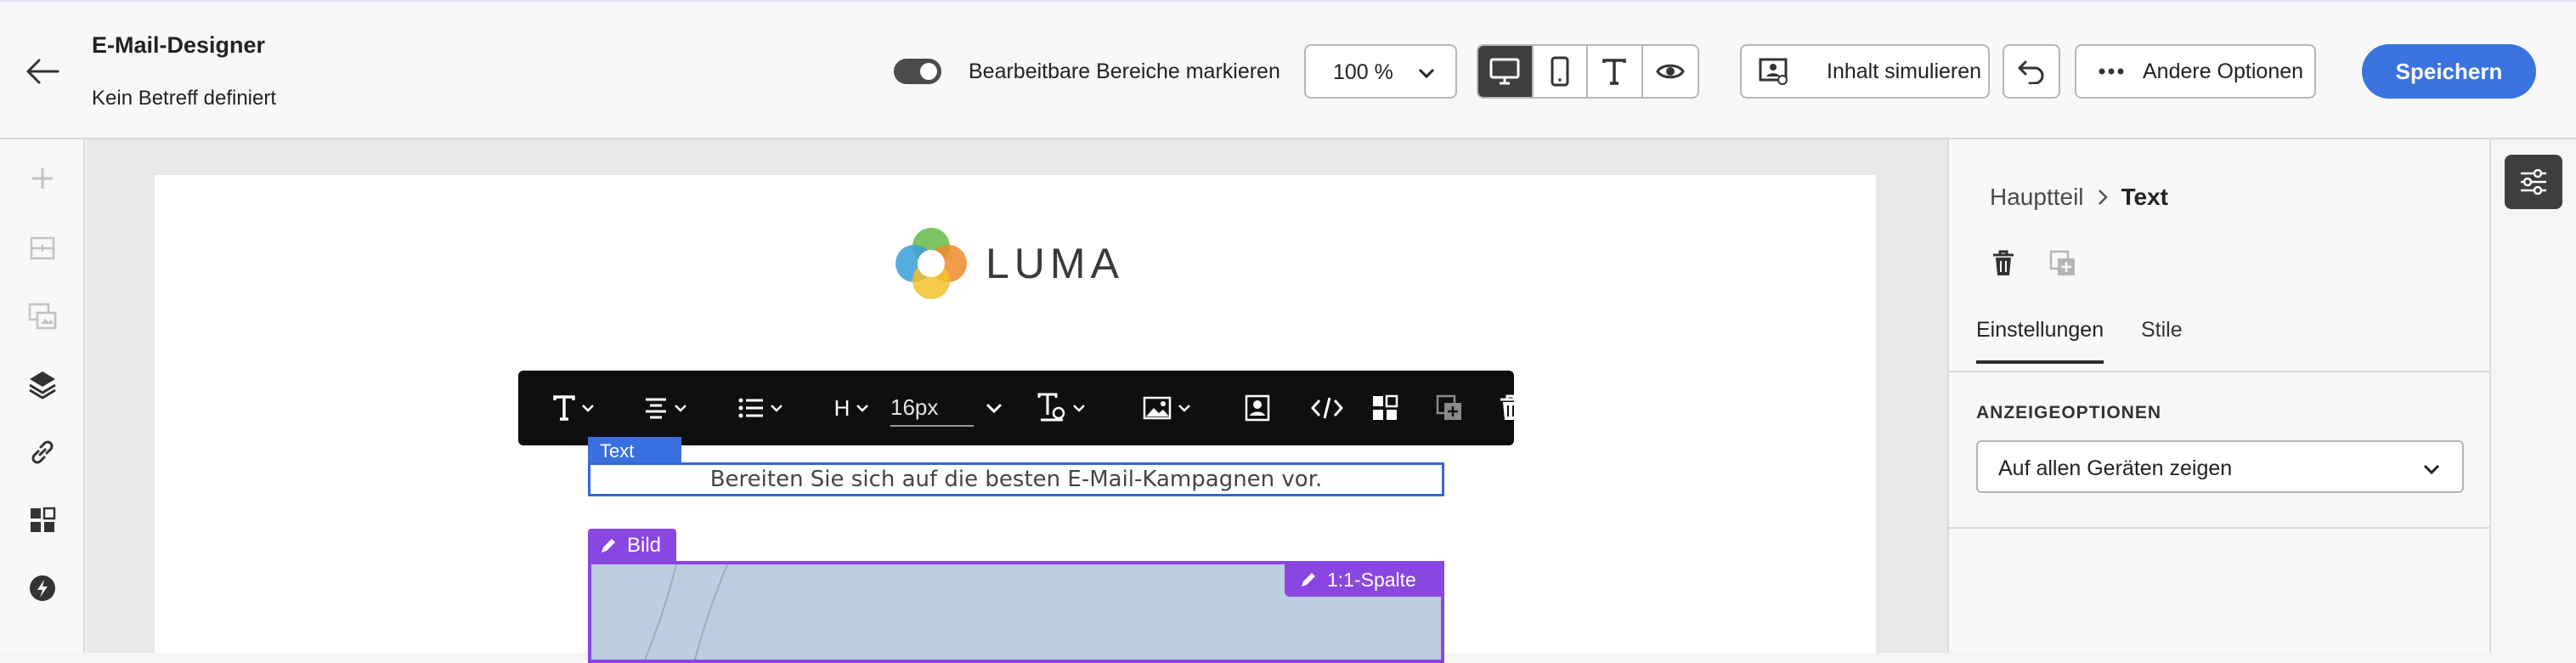  I want to click on add-button, so click(42, 178).